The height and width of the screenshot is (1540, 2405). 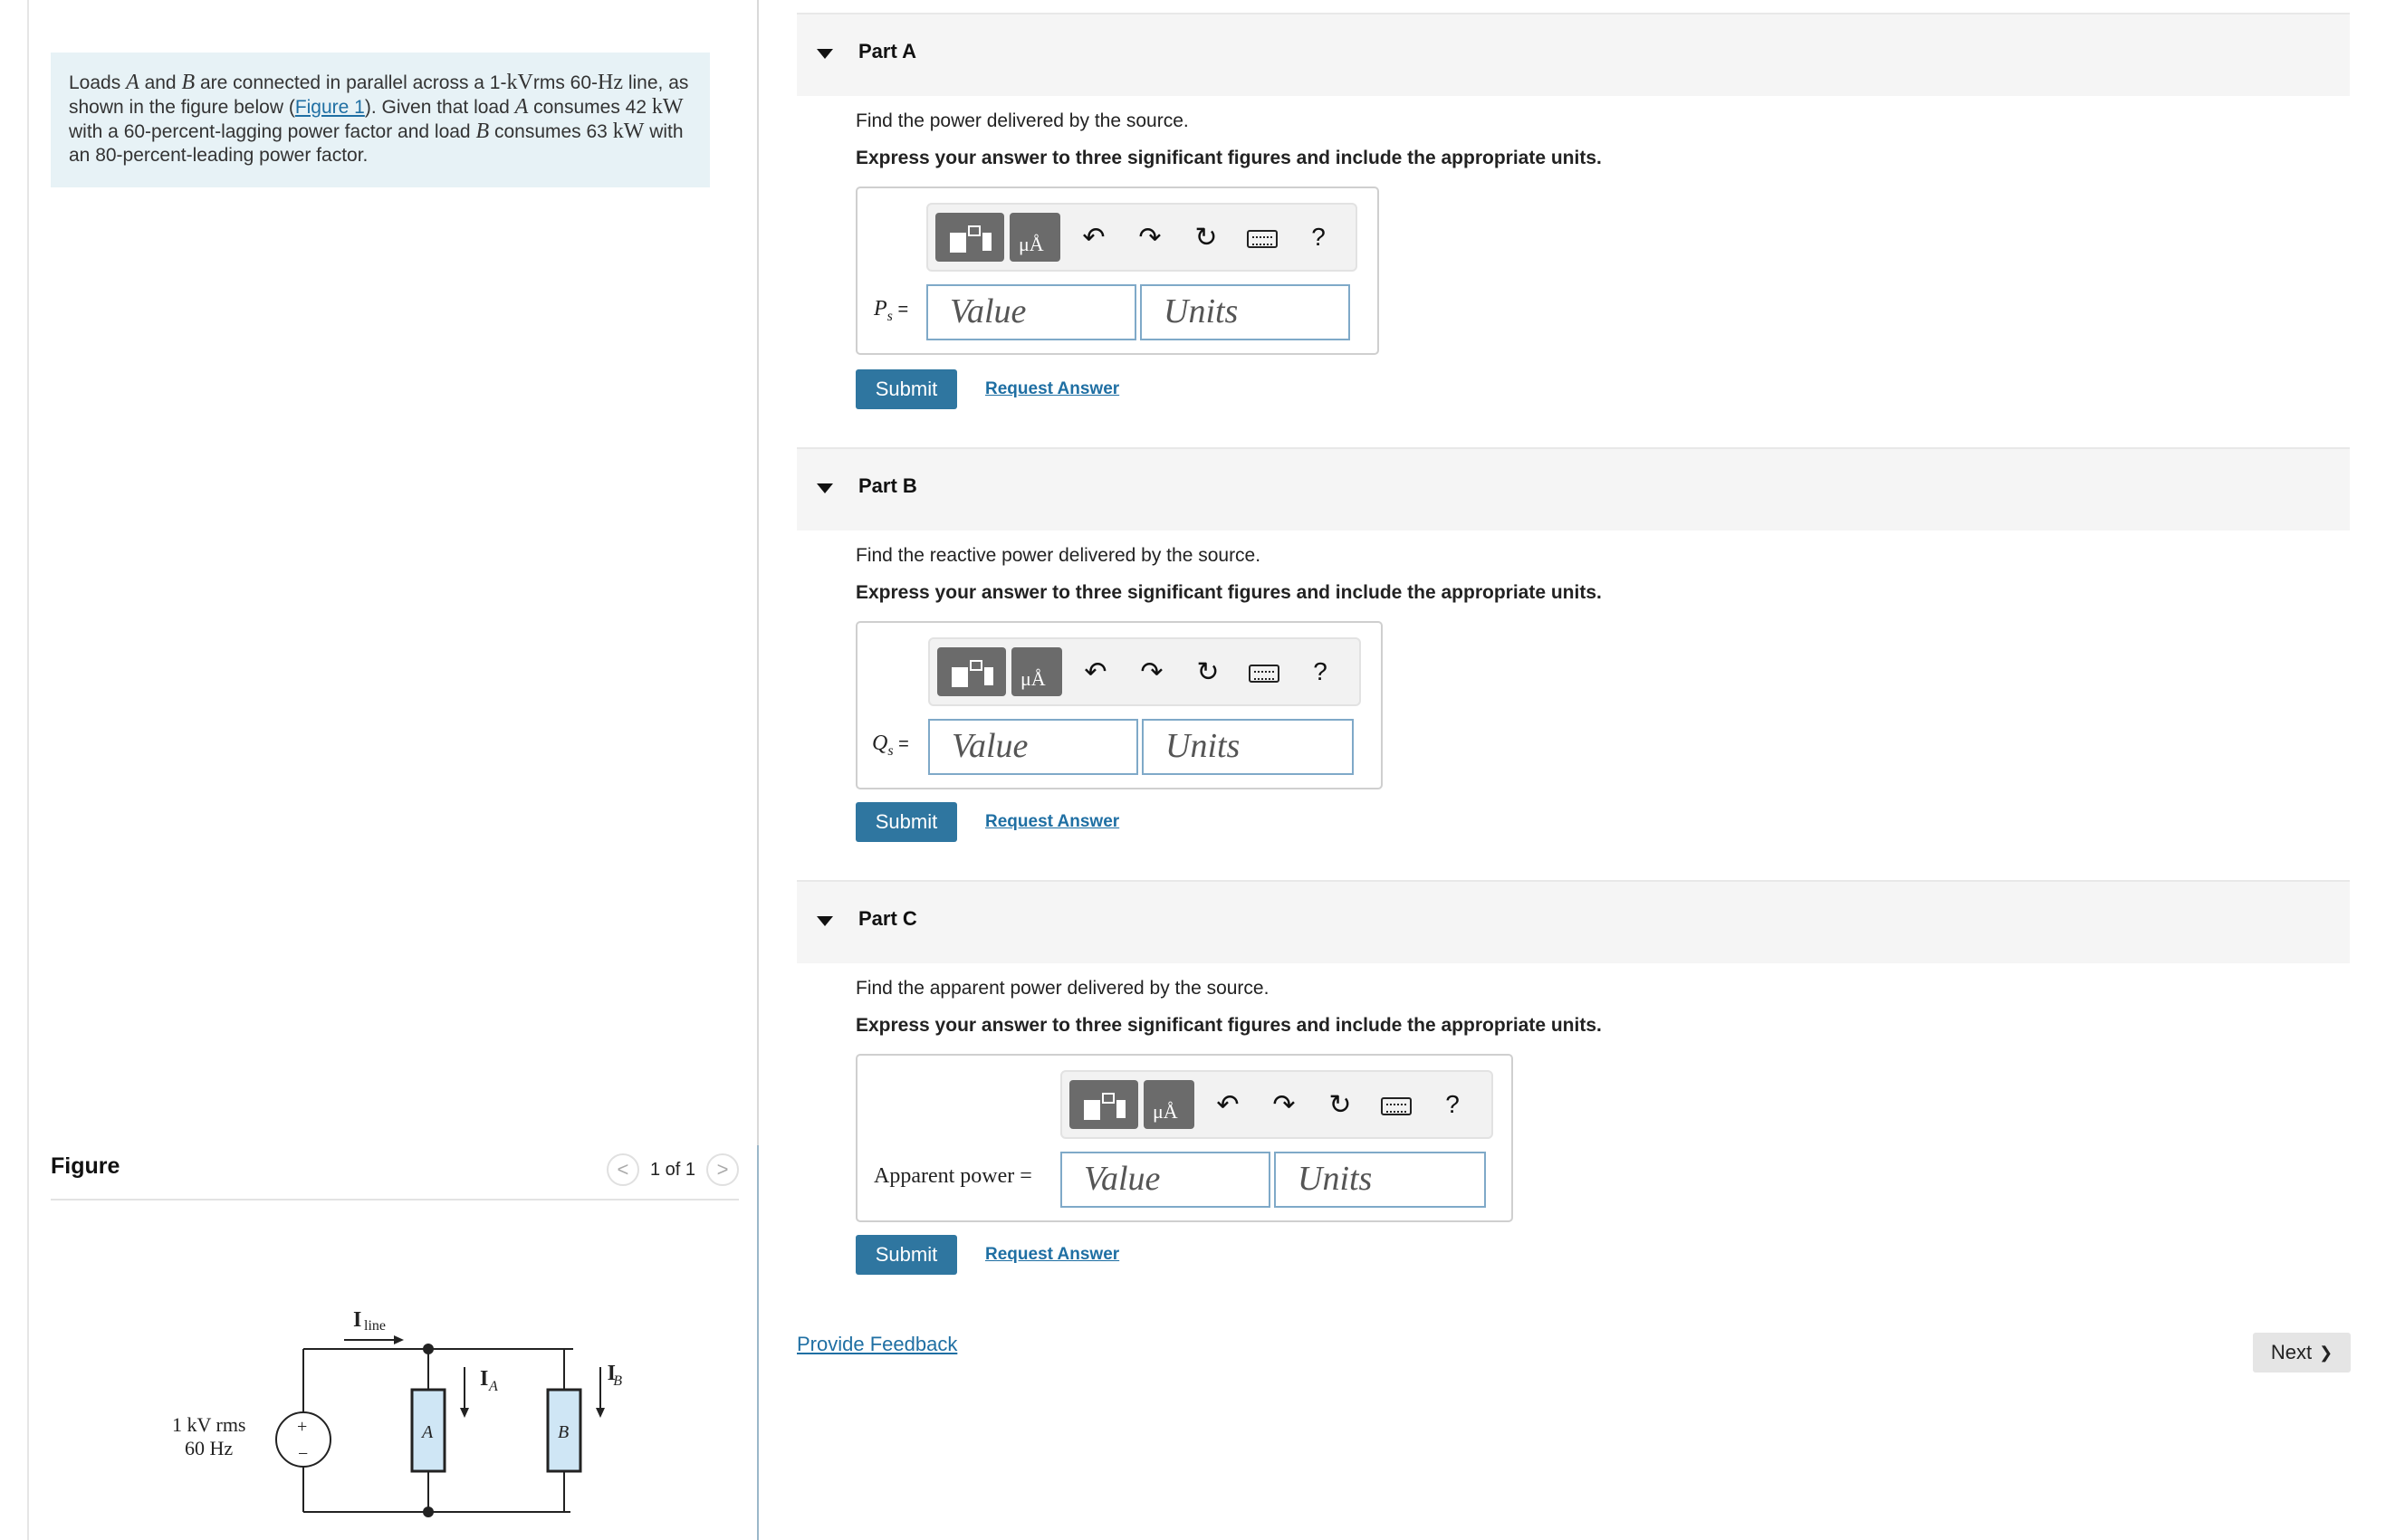 I want to click on ib-subscript: B, so click(x=617, y=1381).